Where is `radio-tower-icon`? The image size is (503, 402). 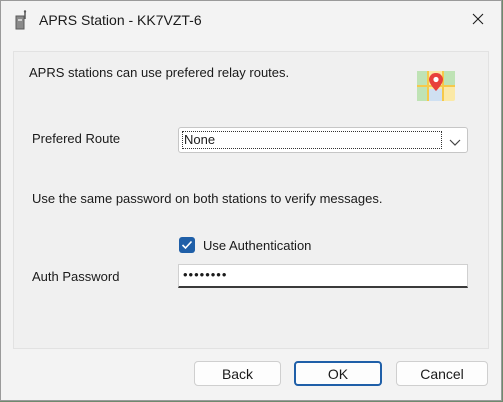 radio-tower-icon is located at coordinates (21, 20).